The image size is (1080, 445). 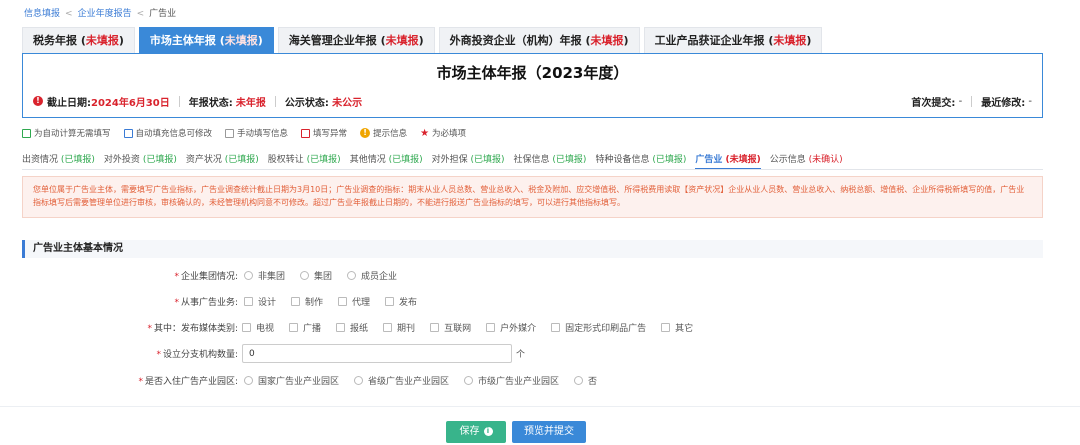 I want to click on breadcrumb-info-fill: 信息填报, so click(x=42, y=14).